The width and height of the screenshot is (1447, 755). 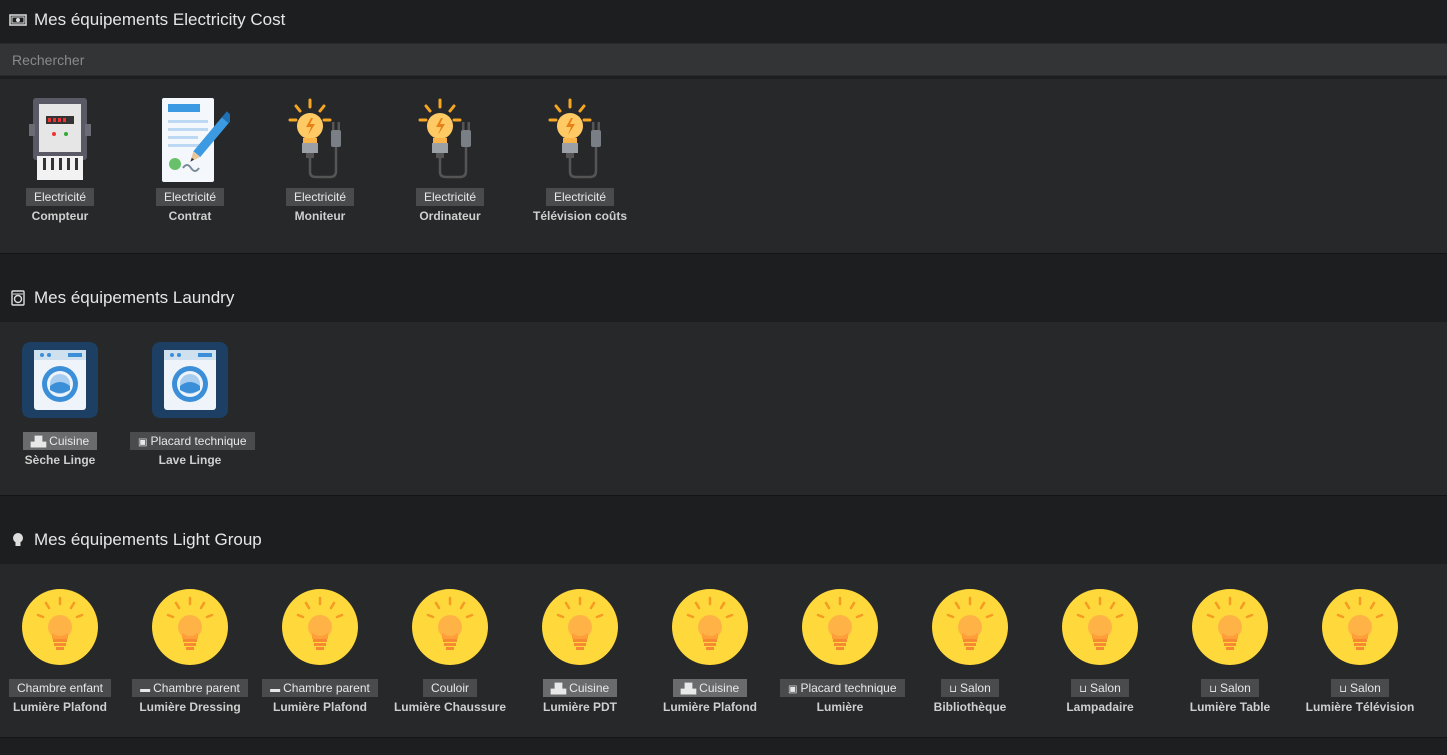 I want to click on device-card: ▟▙ Cuisine Lumière Plafond, so click(x=710, y=651).